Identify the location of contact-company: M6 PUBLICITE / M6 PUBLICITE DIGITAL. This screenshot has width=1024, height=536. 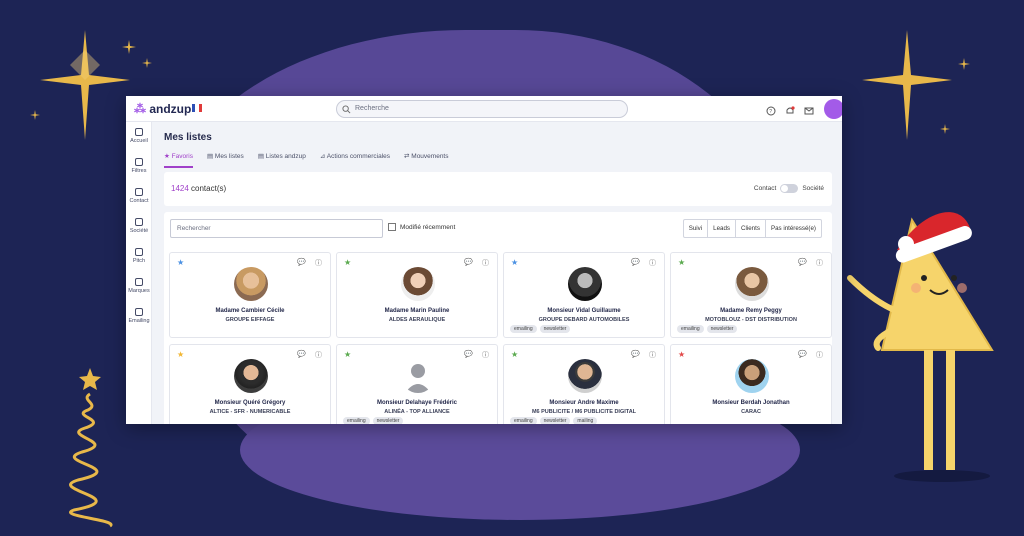
(584, 412).